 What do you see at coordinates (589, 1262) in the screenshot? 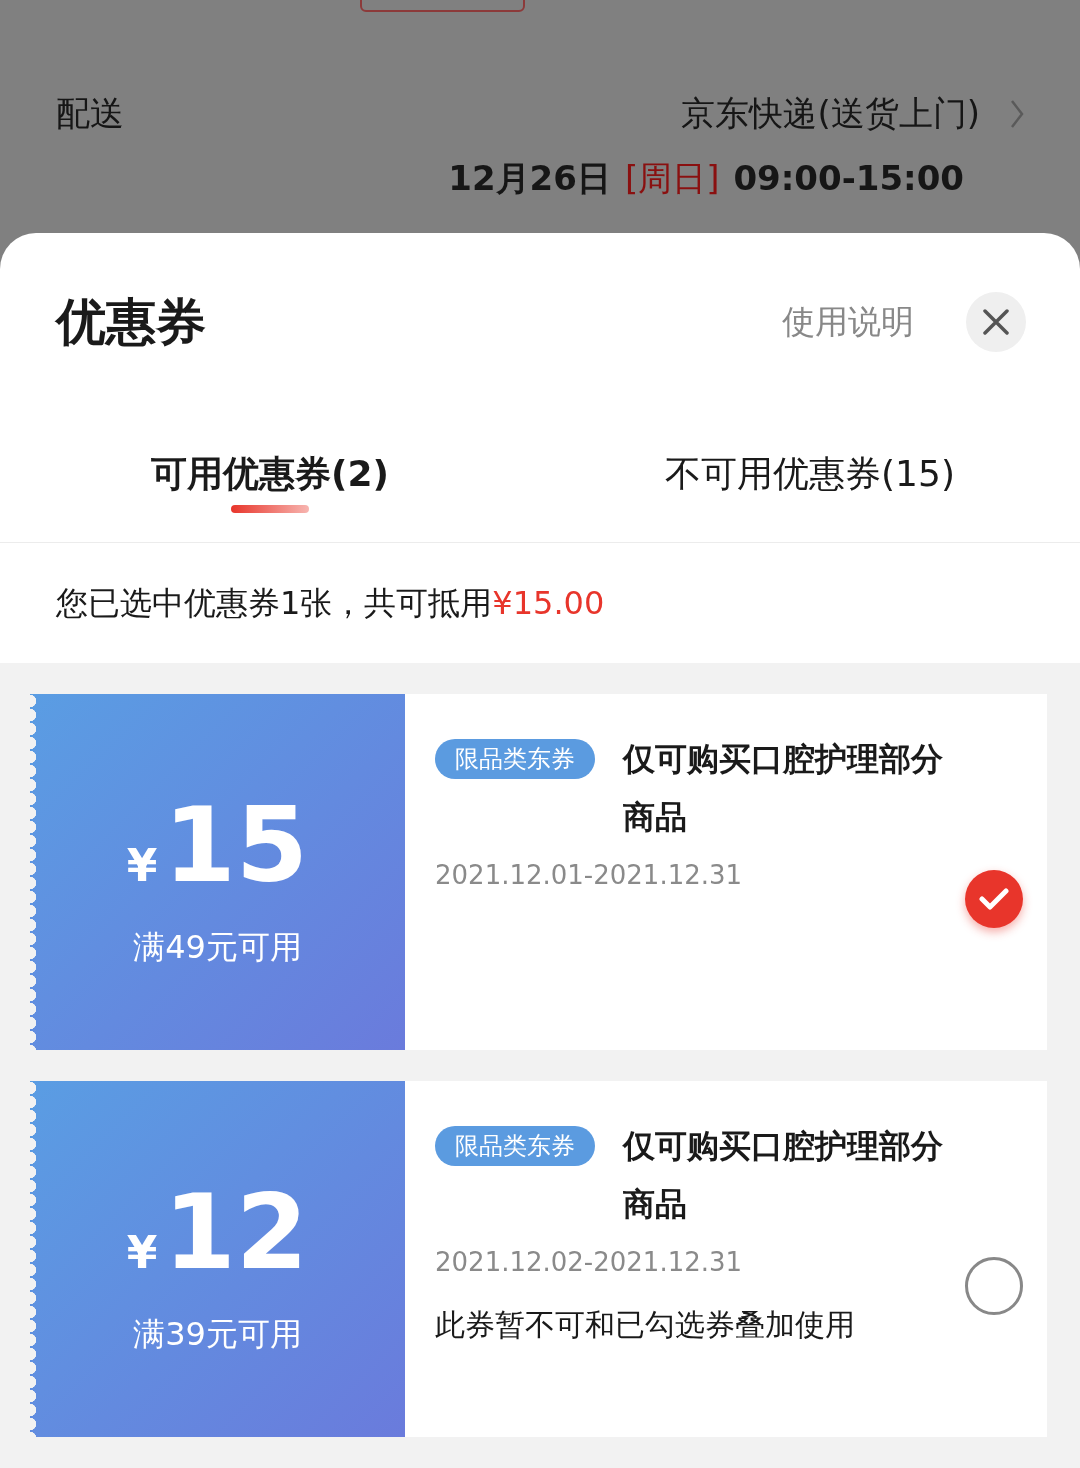
I see `validity-dates: 2021.12.02-2021.12.31` at bounding box center [589, 1262].